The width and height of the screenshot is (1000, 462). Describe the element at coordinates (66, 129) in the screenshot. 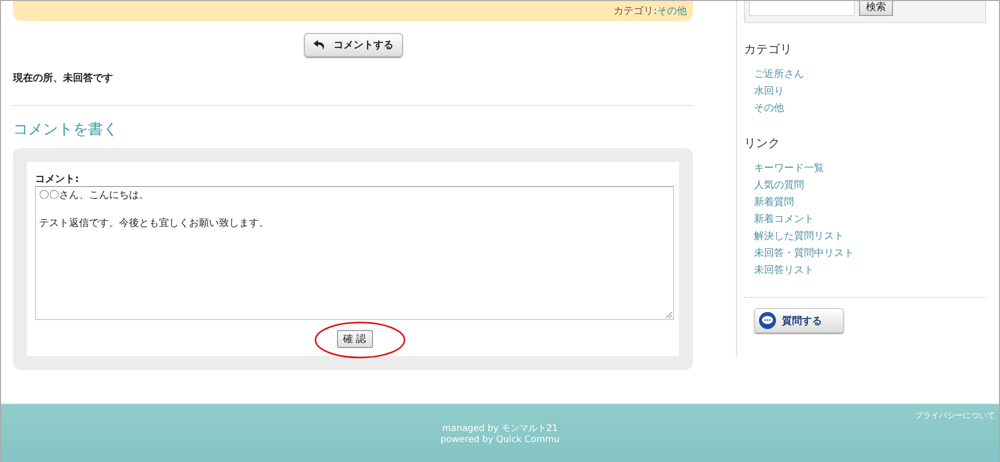

I see `section-heading: コメントを書く` at that location.